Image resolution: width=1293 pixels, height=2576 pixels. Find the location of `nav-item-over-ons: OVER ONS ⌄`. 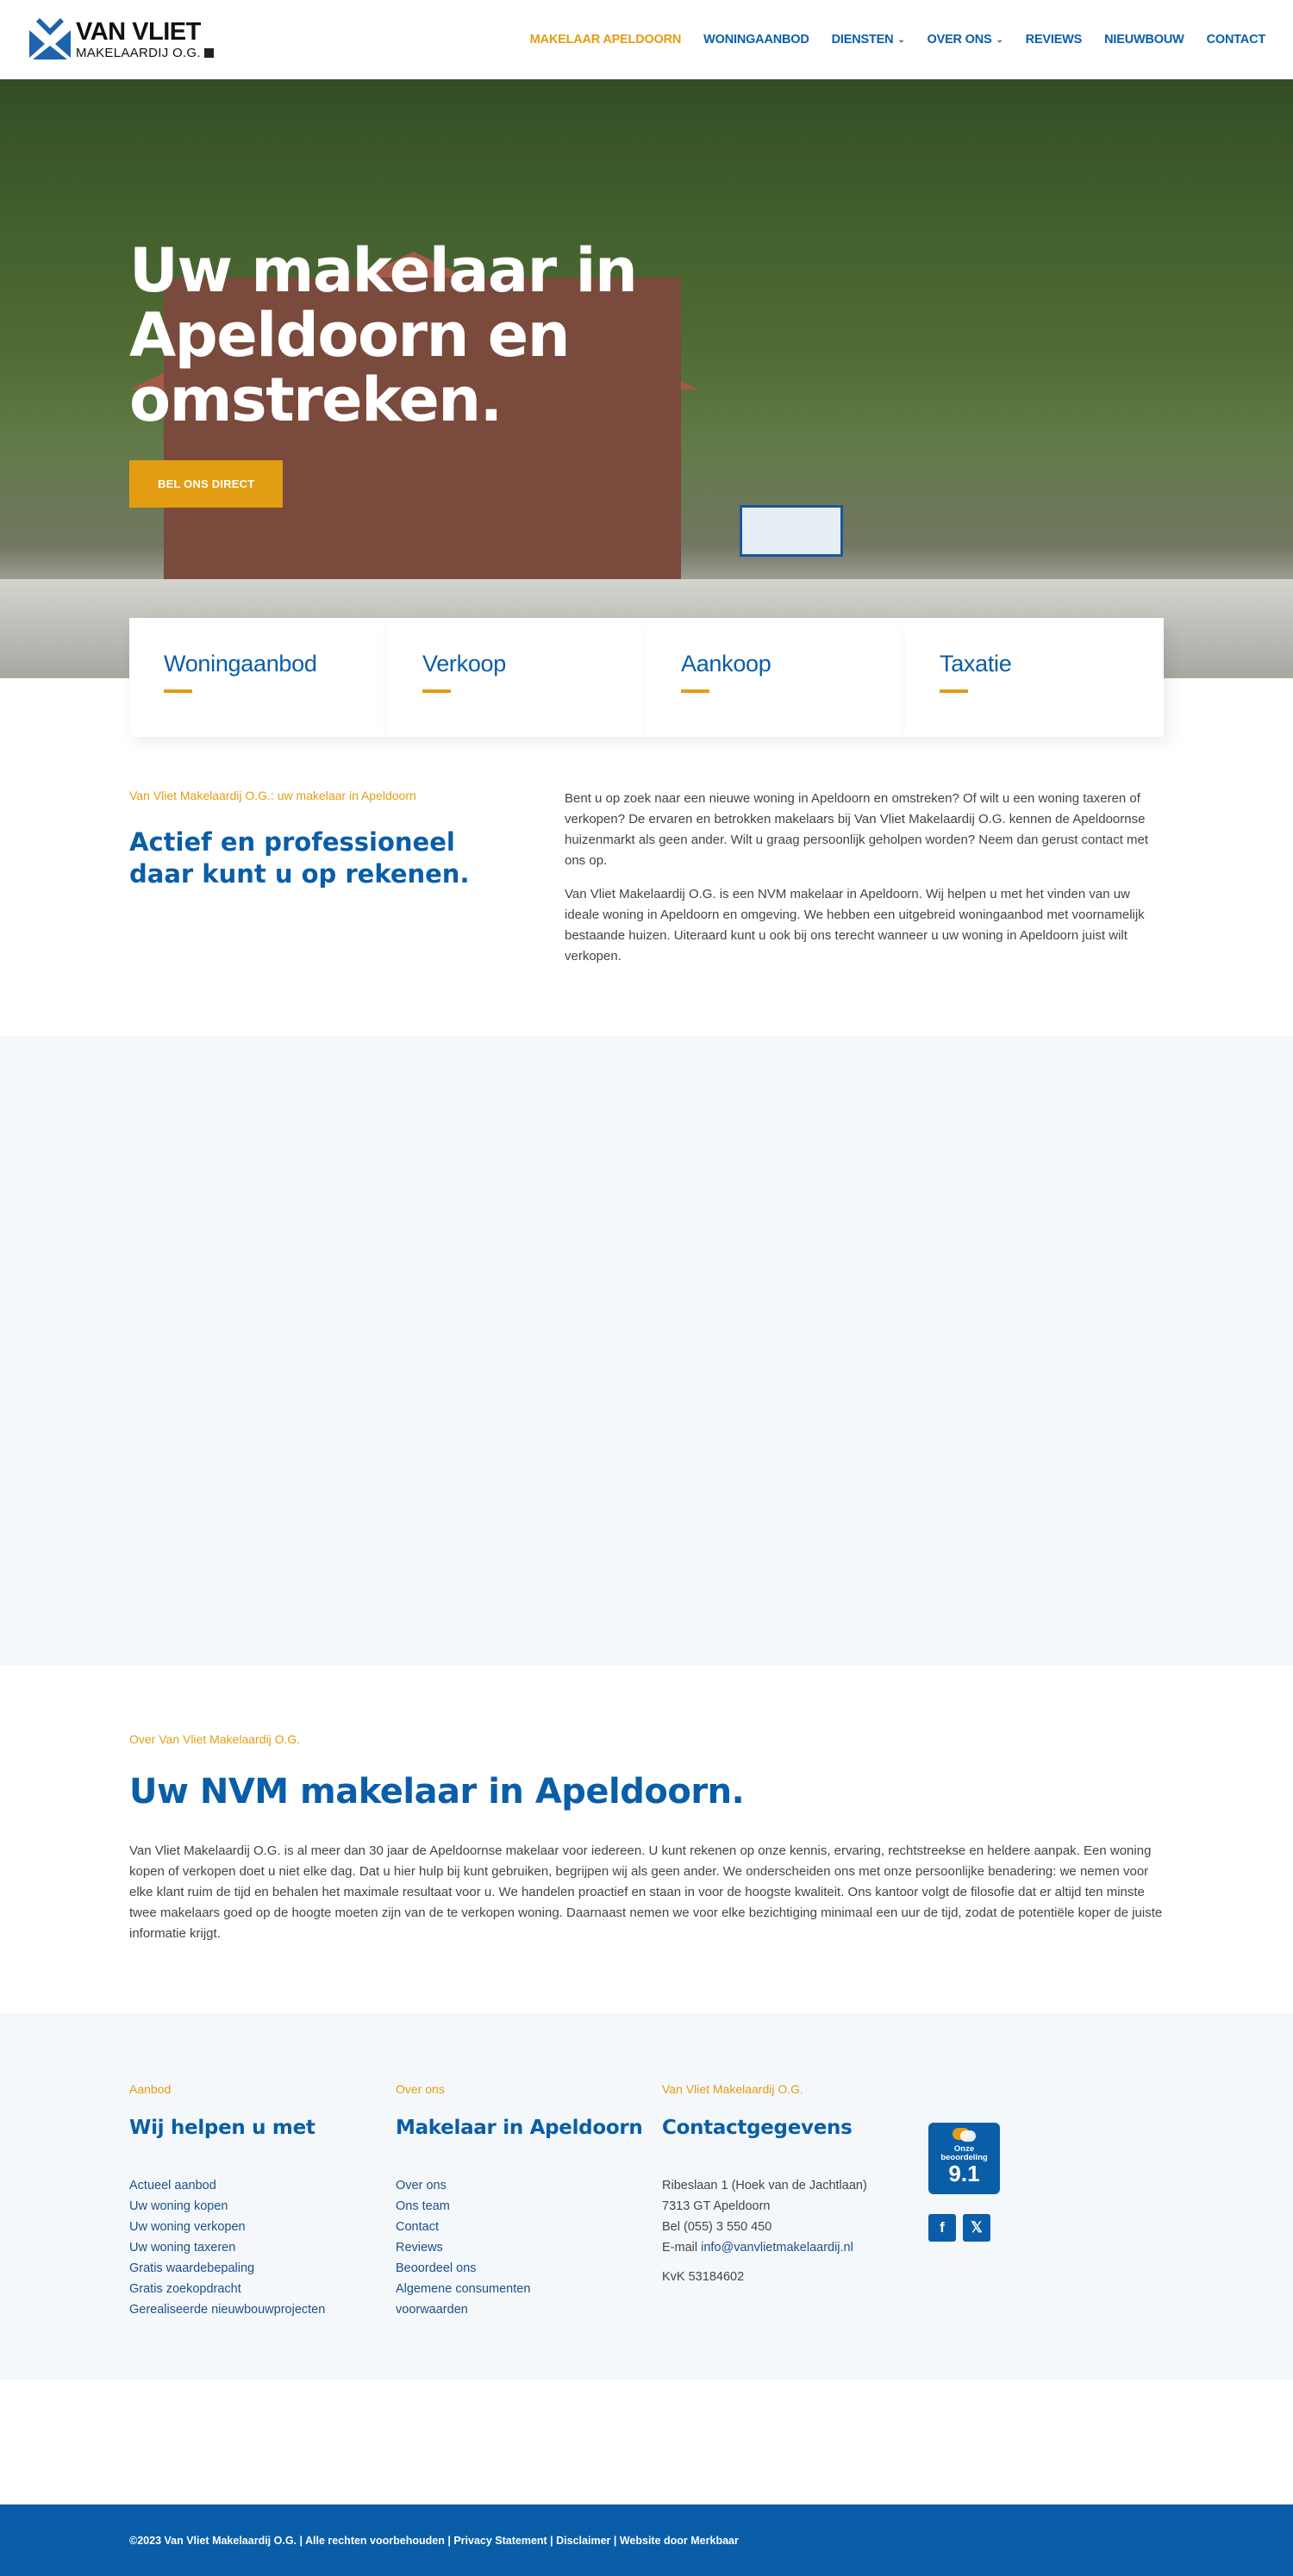

nav-item-over-ons: OVER ONS ⌄ is located at coordinates (965, 40).